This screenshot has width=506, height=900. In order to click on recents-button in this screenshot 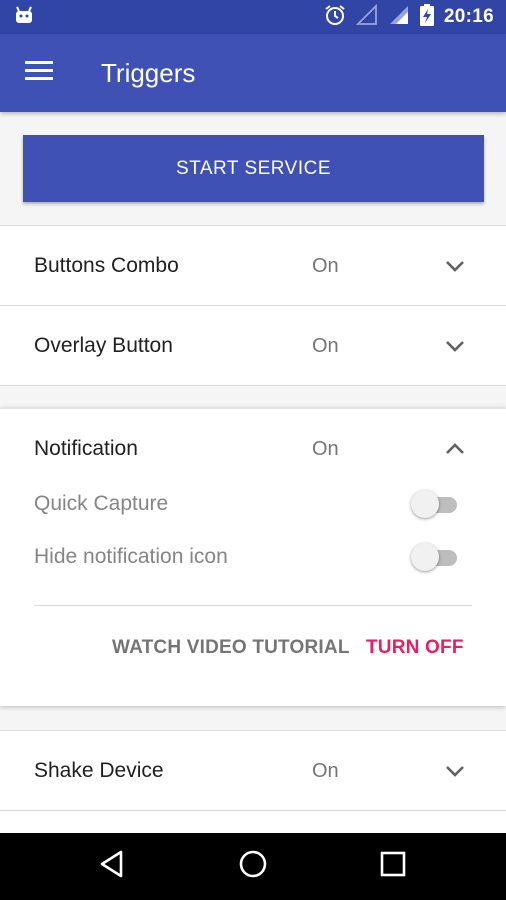, I will do `click(393, 866)`.